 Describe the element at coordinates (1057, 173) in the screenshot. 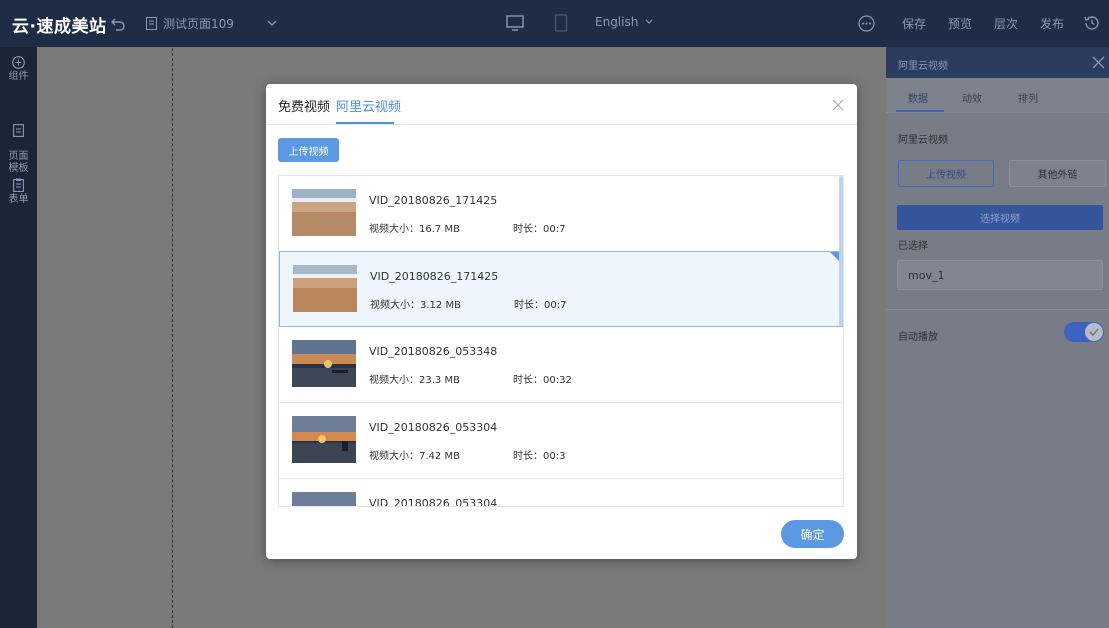

I see `external-link-button: 其他外链` at that location.